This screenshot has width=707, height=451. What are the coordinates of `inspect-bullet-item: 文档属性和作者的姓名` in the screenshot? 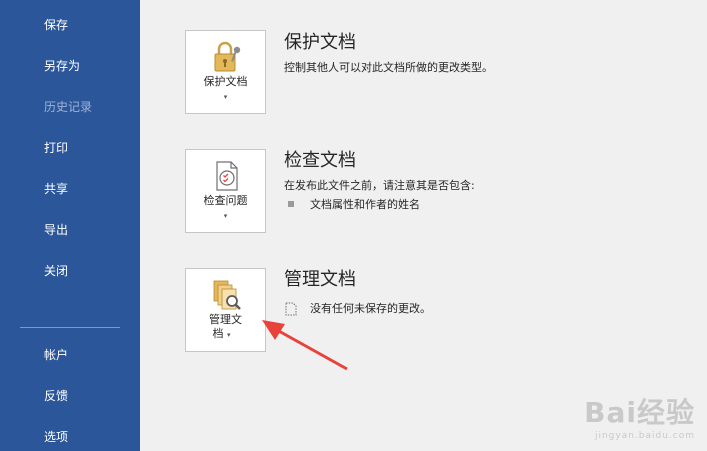 It's located at (365, 204).